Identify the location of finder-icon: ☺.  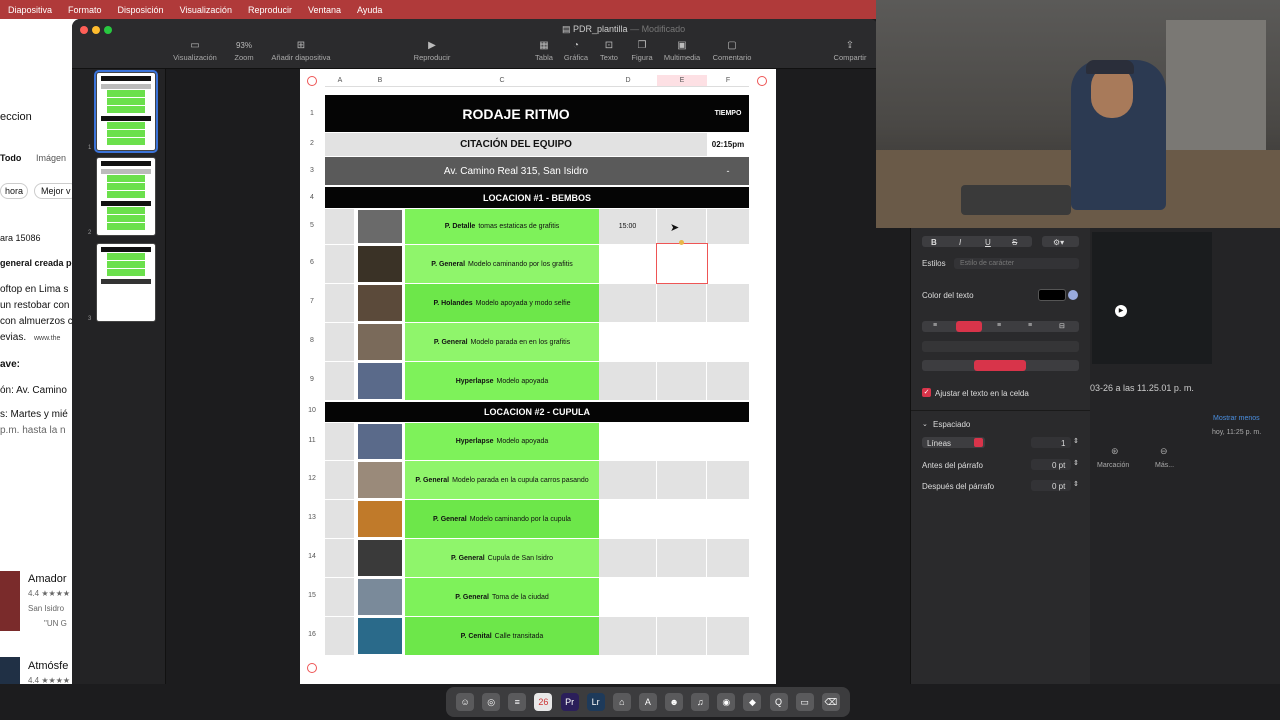
(465, 702).